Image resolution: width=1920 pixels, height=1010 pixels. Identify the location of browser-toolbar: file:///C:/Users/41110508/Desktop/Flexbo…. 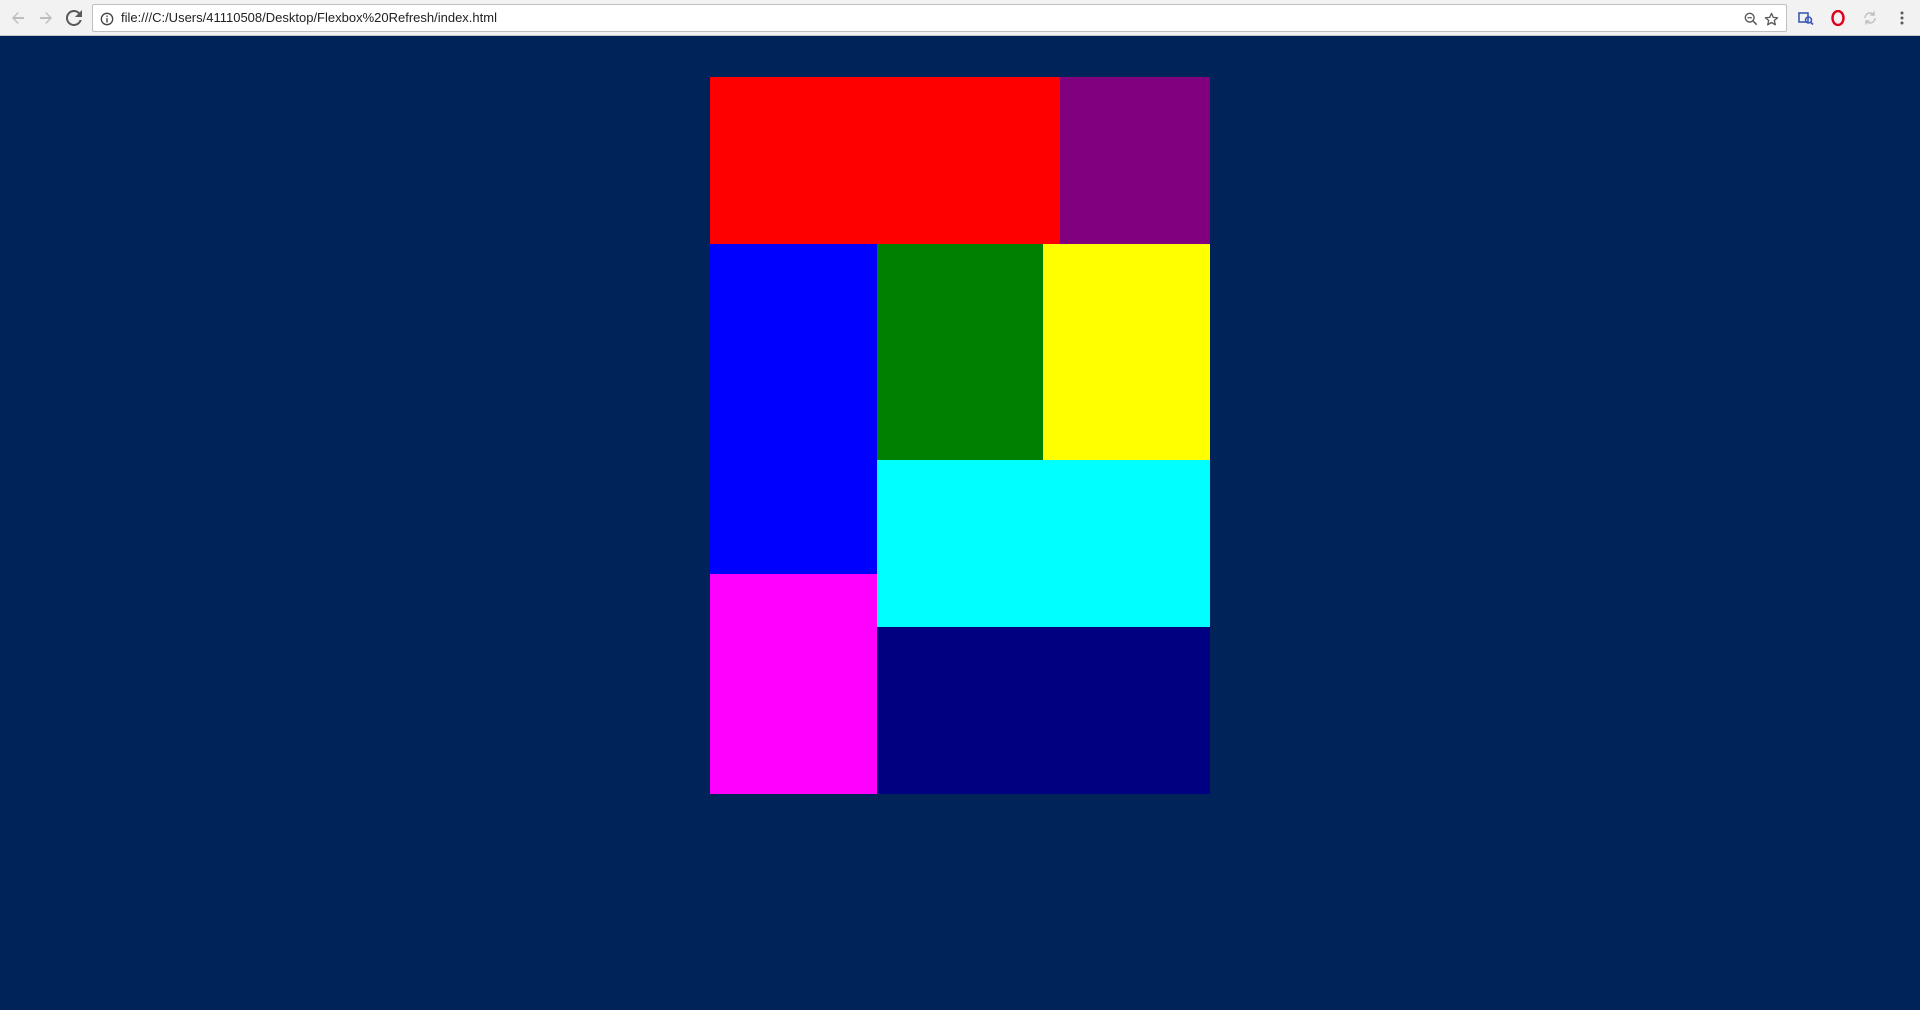
(960, 18).